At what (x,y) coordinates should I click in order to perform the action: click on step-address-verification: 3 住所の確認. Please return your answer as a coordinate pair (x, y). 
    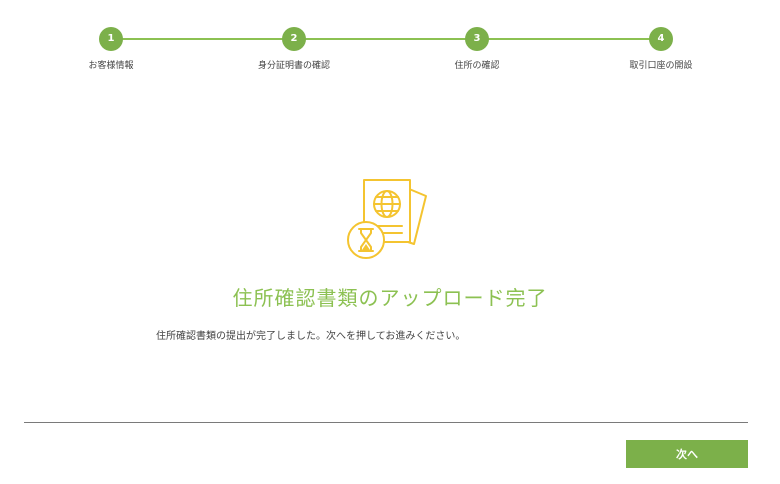
    Looking at the image, I should click on (477, 49).